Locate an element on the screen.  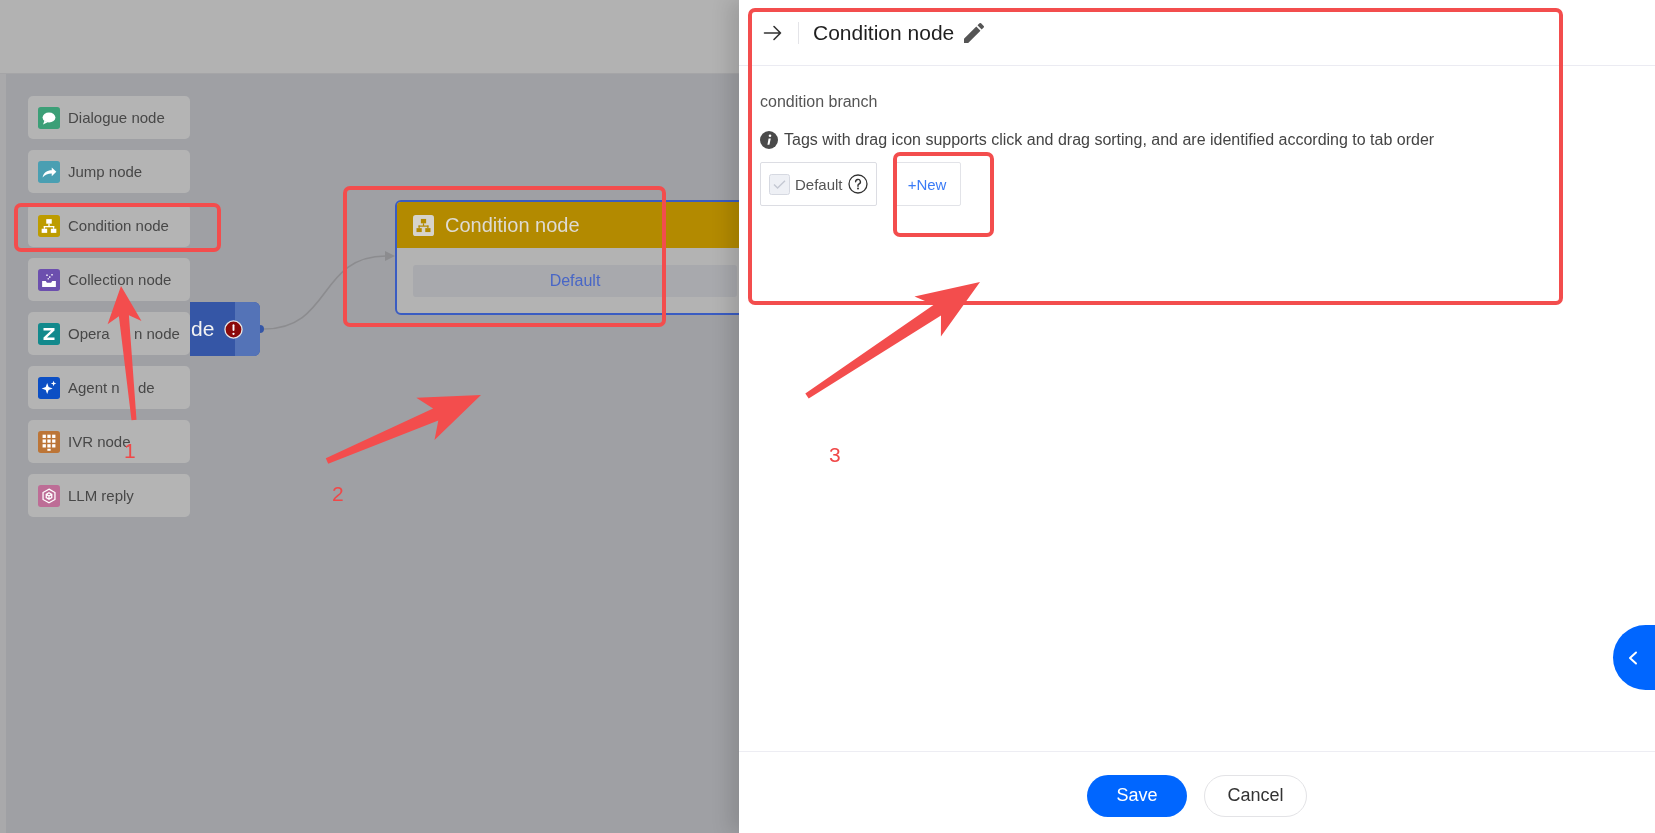
palette-item: Agent n de is located at coordinates (109, 387).